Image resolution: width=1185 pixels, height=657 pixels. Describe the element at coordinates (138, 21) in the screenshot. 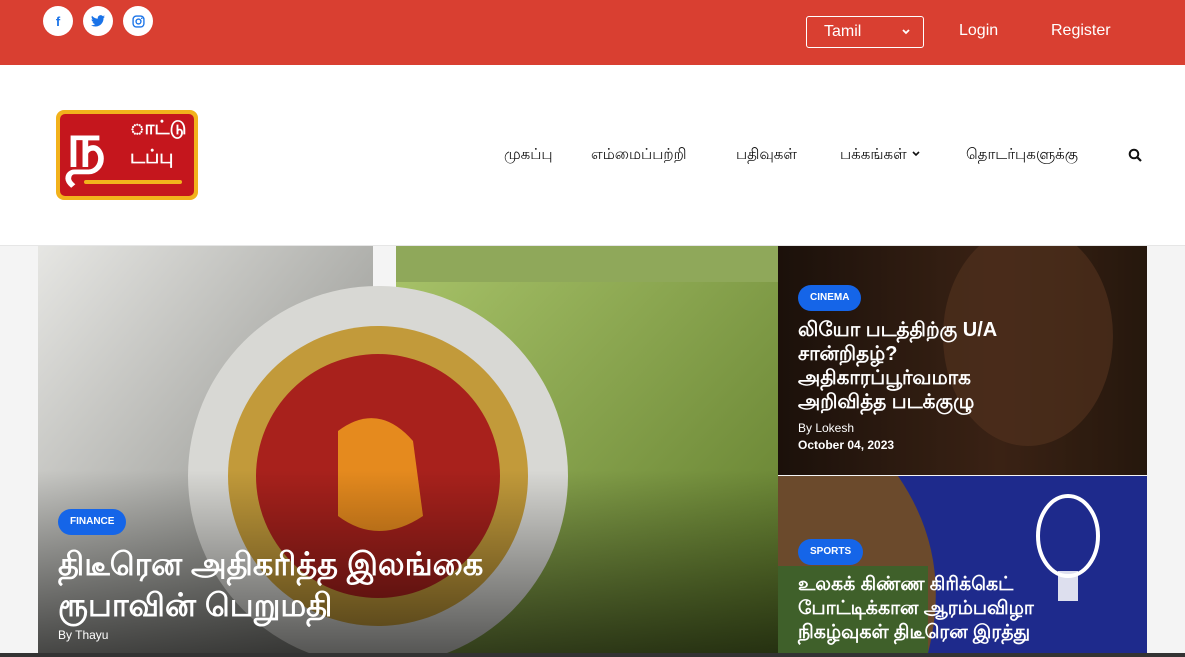

I see `instagram-icon` at that location.